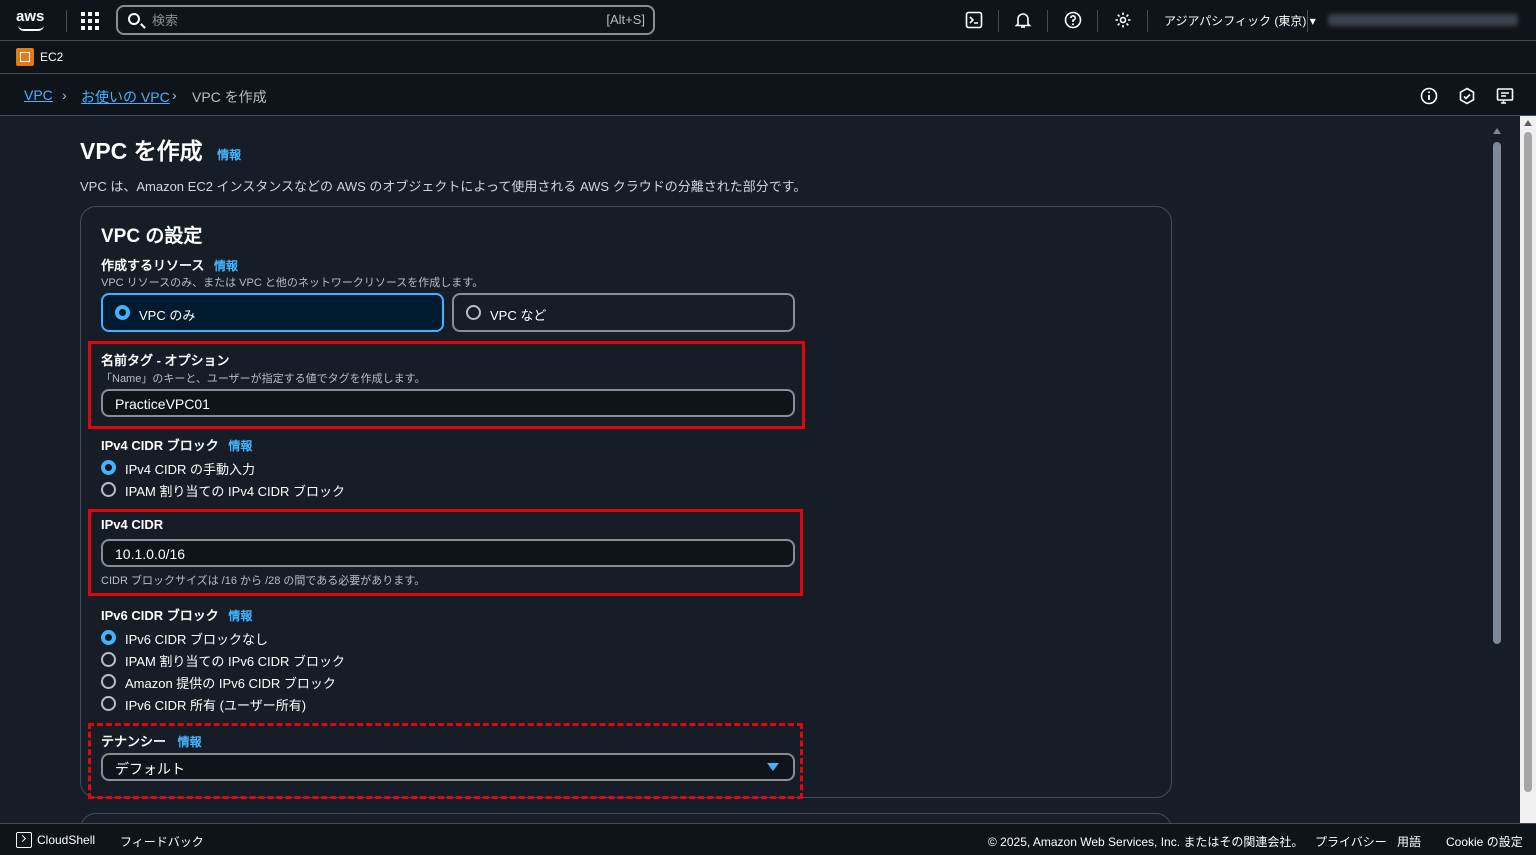  Describe the element at coordinates (1123, 20) in the screenshot. I see `gear-icon` at that location.